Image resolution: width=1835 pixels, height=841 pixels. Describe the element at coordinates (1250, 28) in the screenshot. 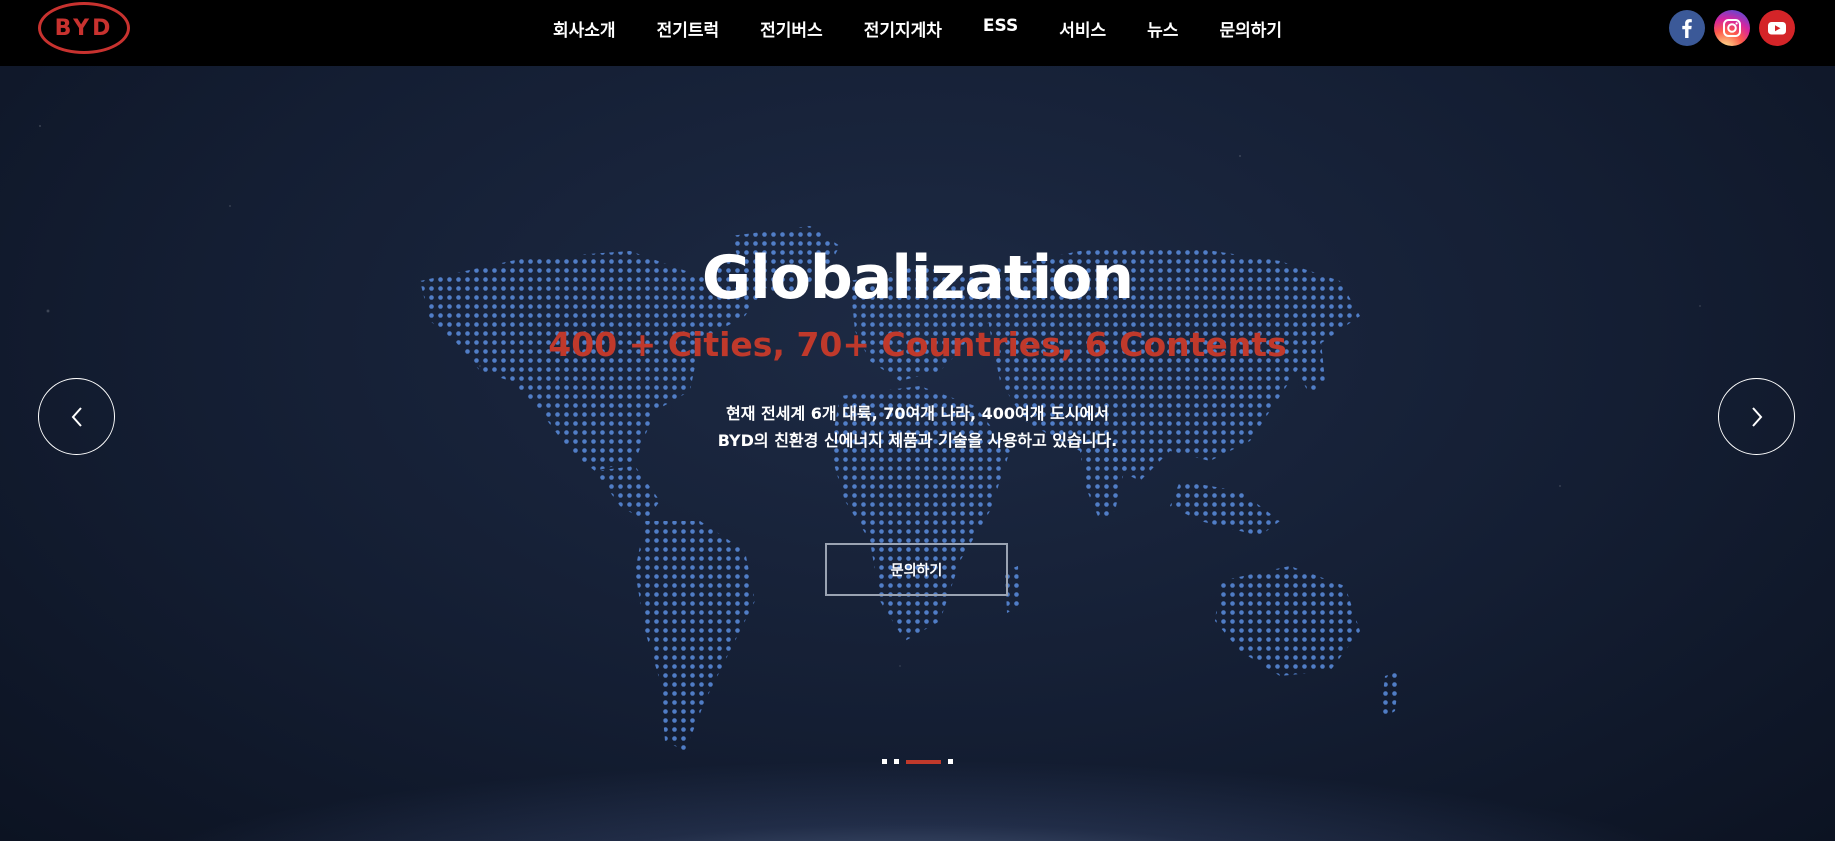

I see `nav-item-contact: 문의하기` at that location.